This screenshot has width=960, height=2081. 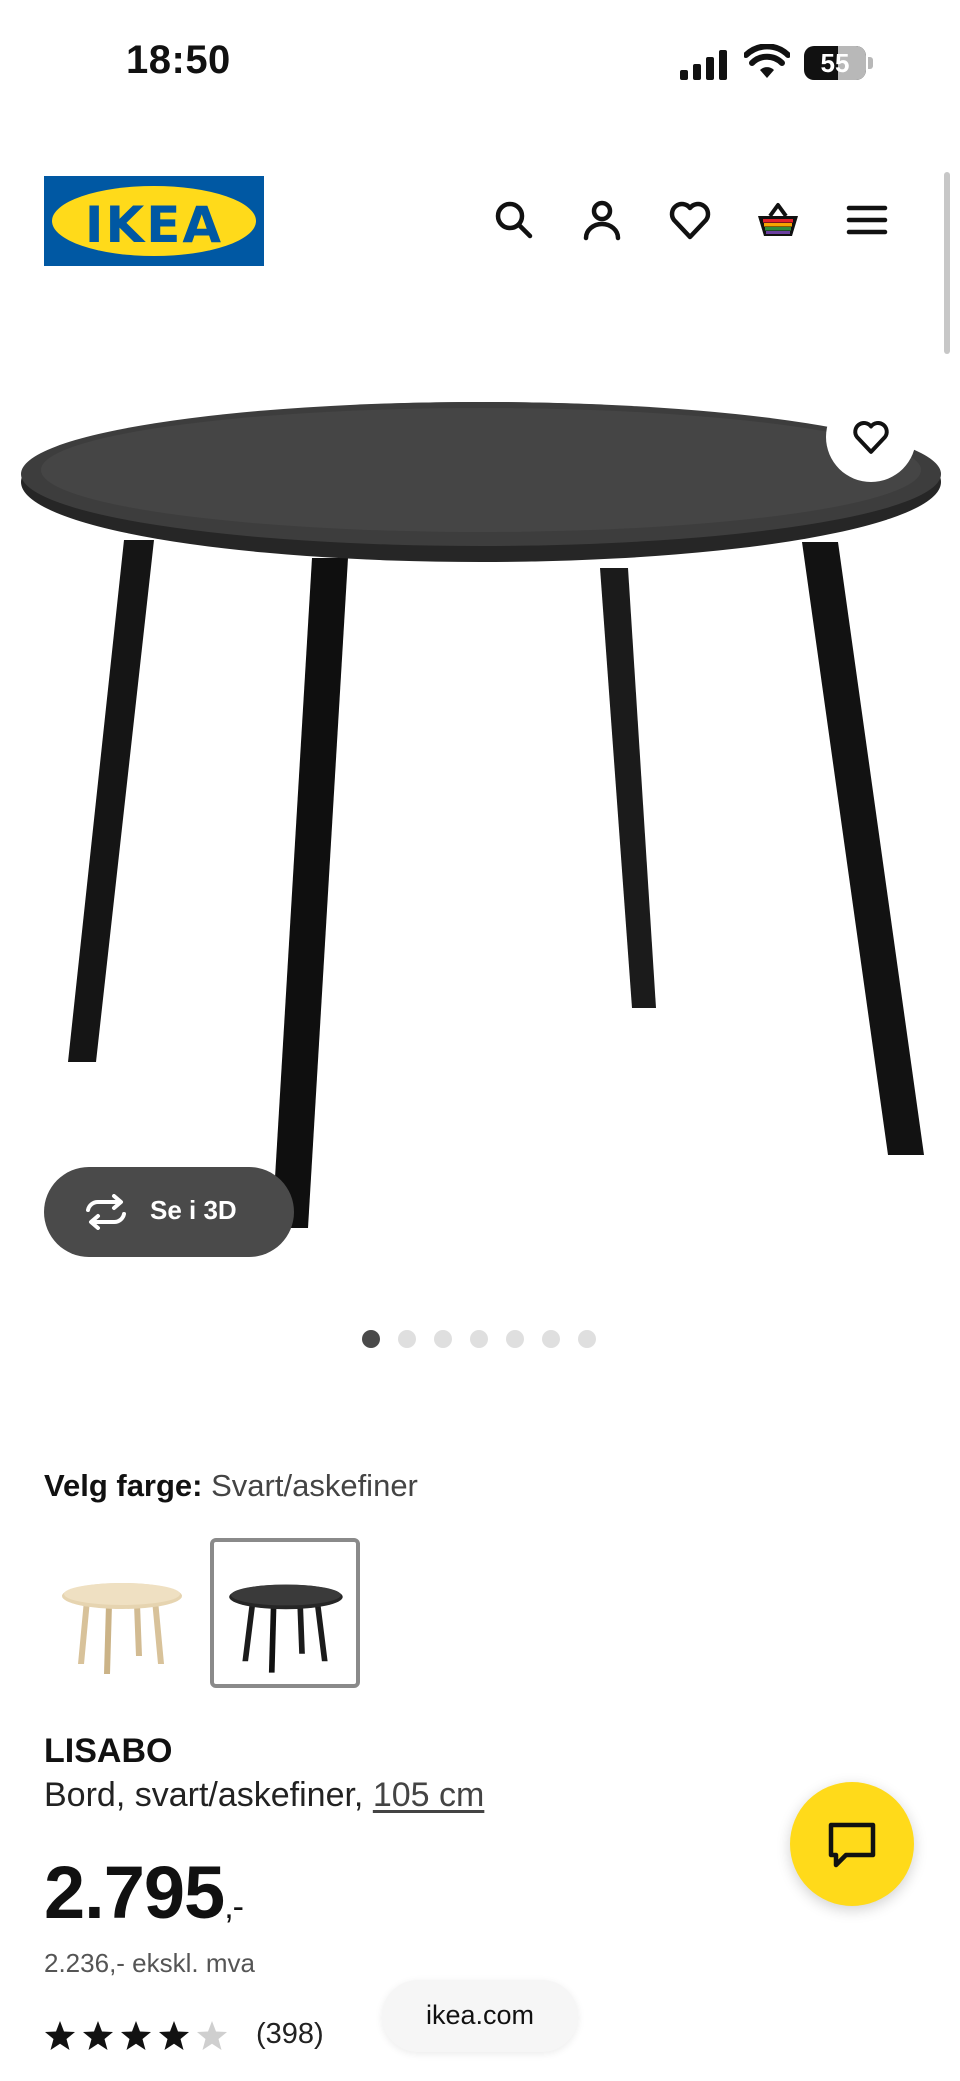 I want to click on product-name: LISABO, so click(x=108, y=1751).